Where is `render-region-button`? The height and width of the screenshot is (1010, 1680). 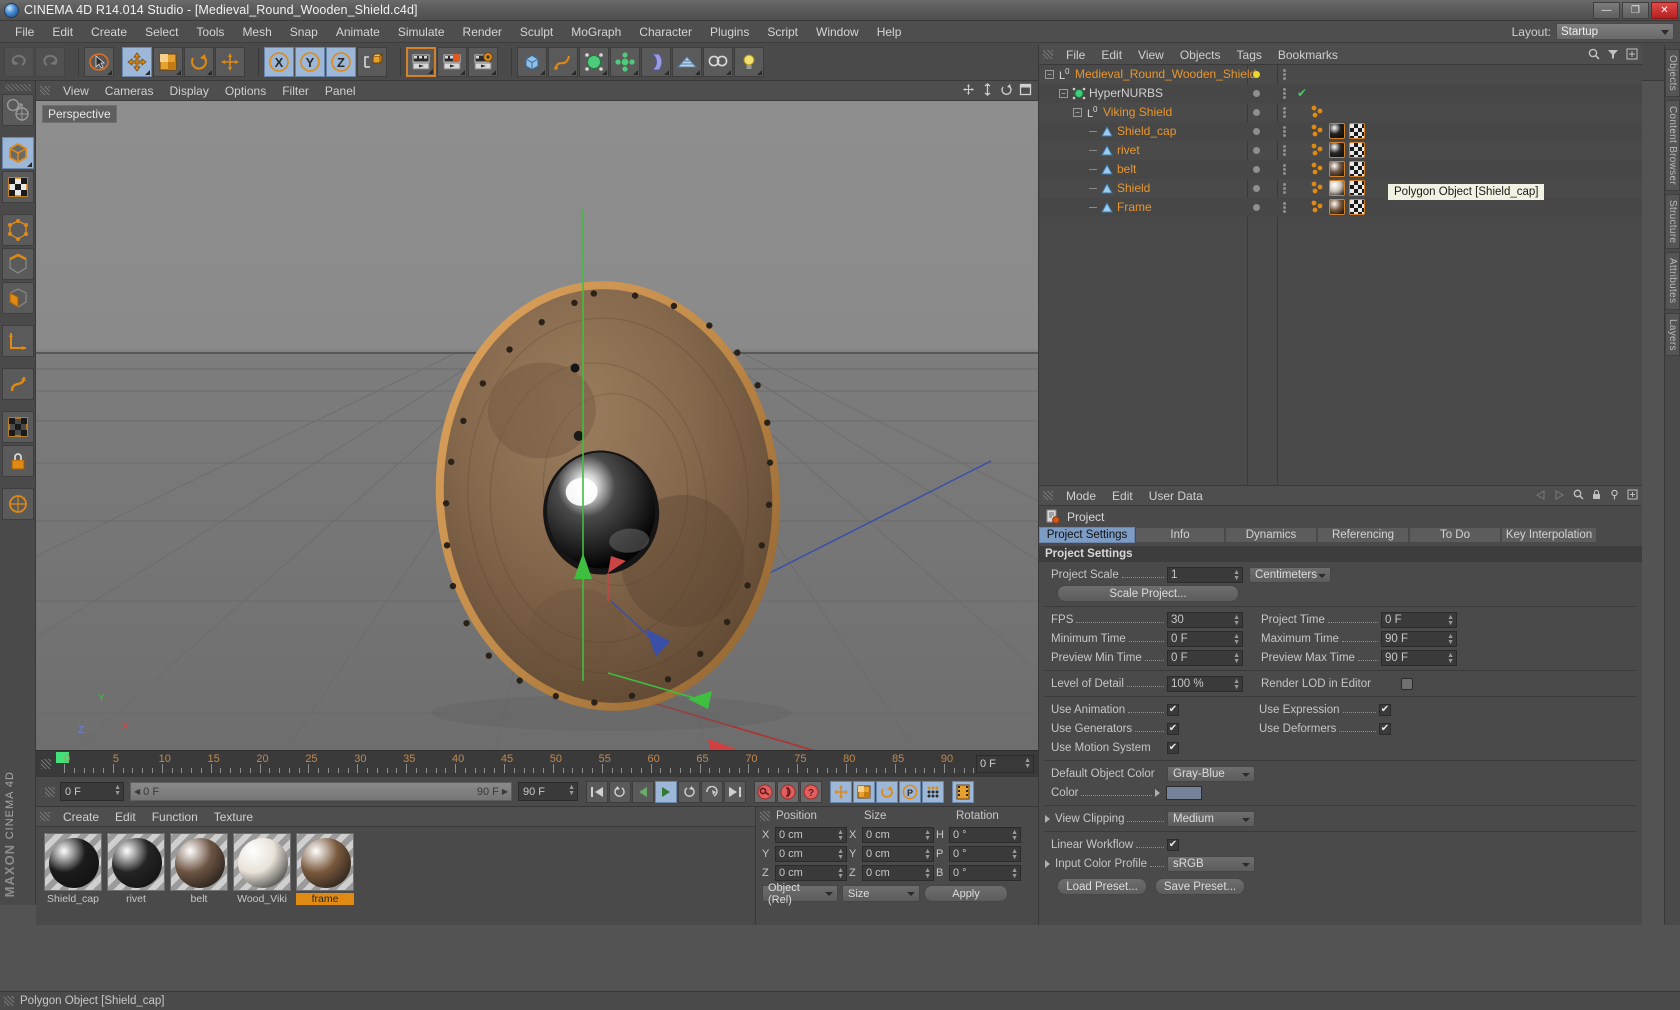
render-region-button is located at coordinates (452, 61).